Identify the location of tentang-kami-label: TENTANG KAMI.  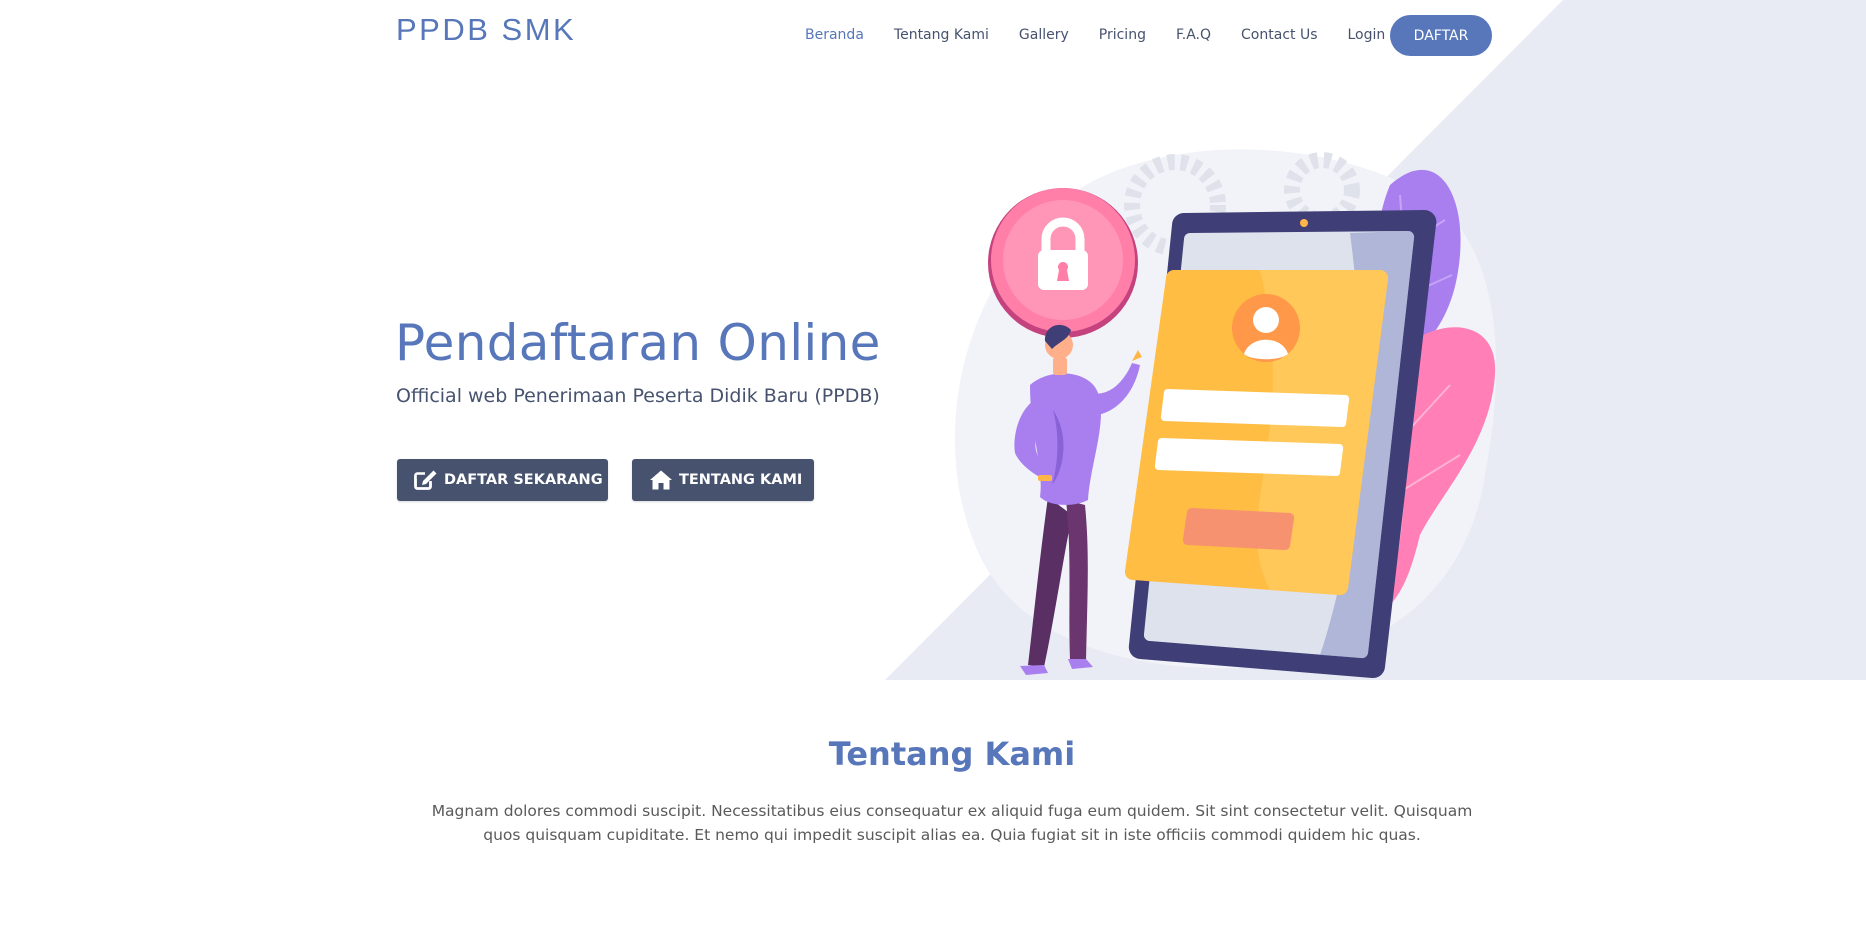
(741, 480).